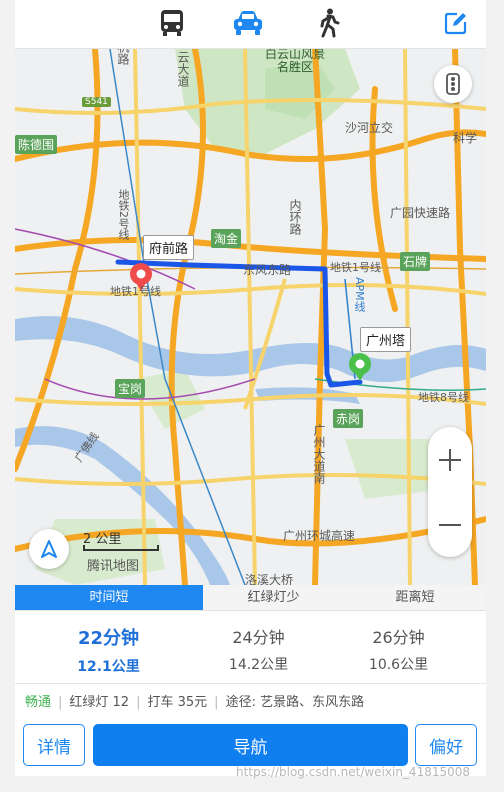 The width and height of the screenshot is (504, 792). What do you see at coordinates (108, 667) in the screenshot?
I see `route-option-distance: 12.1公里` at bounding box center [108, 667].